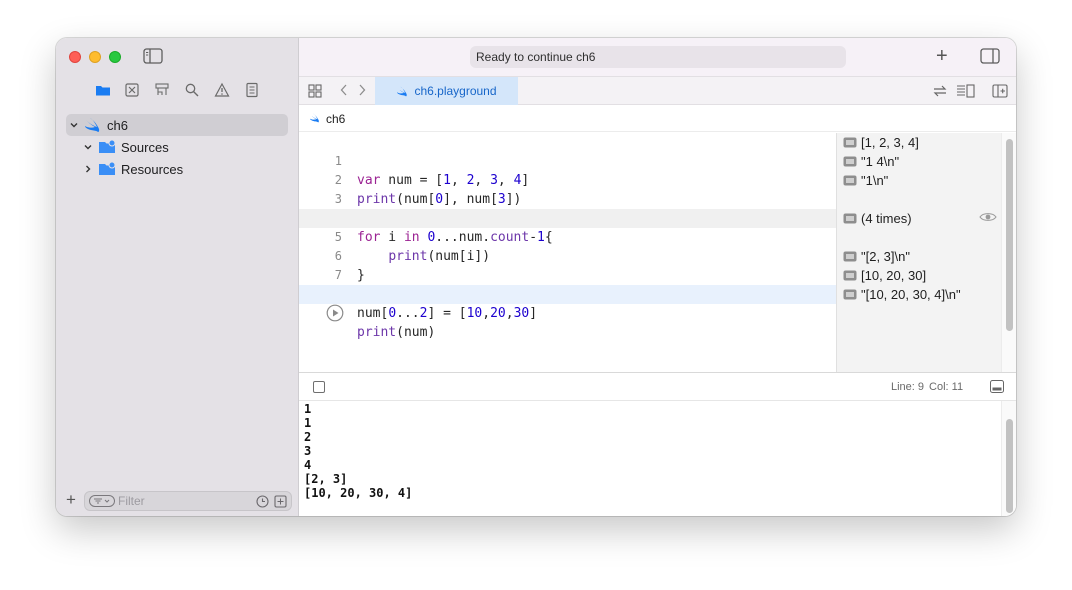 The height and width of the screenshot is (590, 1072). Describe the element at coordinates (132, 90) in the screenshot. I see `source-control-icon` at that location.